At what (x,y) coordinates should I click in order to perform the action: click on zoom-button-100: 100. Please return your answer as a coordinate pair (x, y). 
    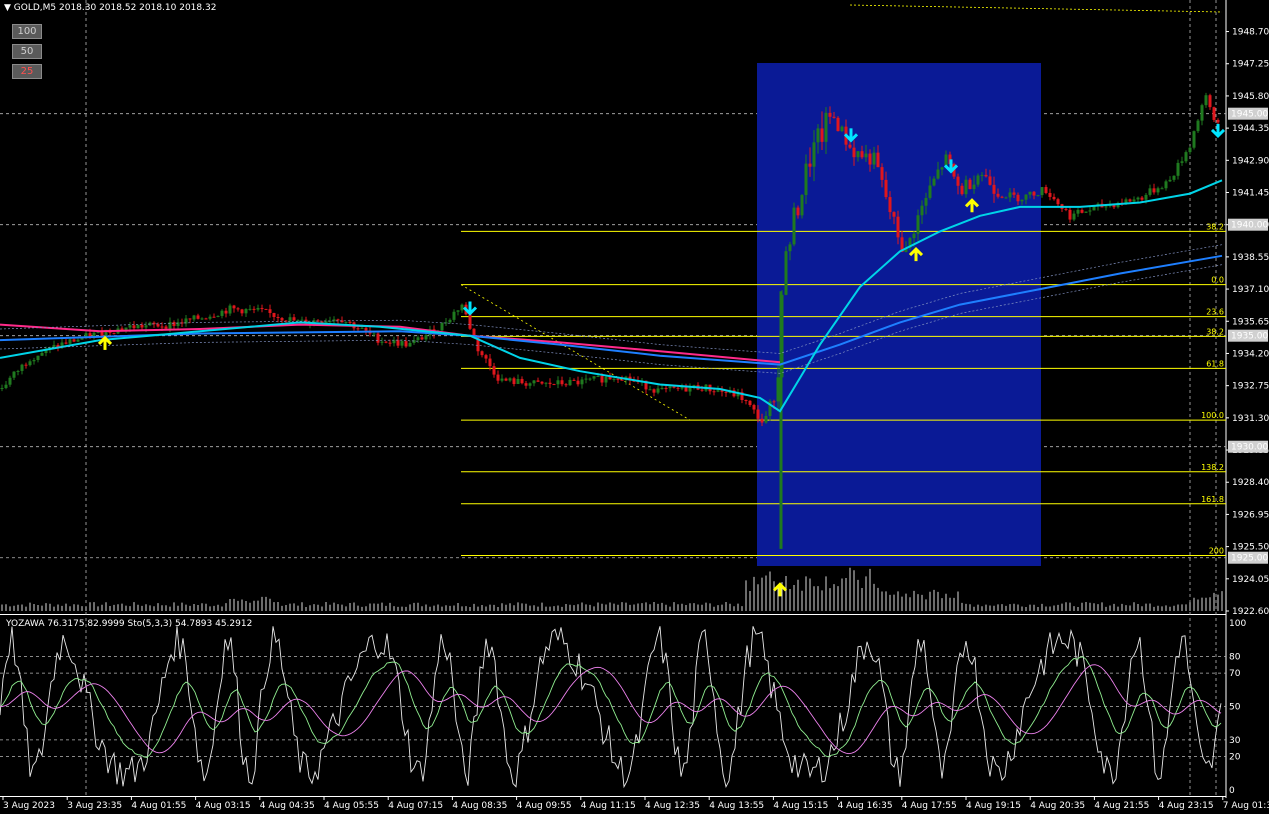
    Looking at the image, I should click on (27, 31).